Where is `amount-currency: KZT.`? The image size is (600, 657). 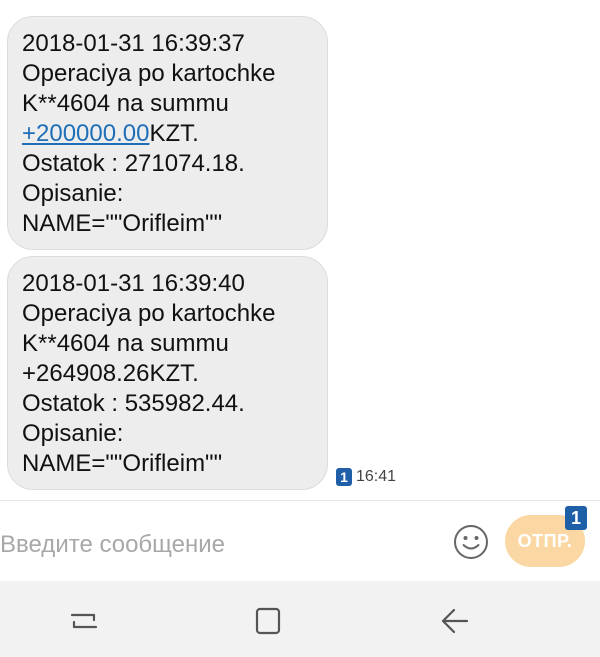 amount-currency: KZT. is located at coordinates (174, 133).